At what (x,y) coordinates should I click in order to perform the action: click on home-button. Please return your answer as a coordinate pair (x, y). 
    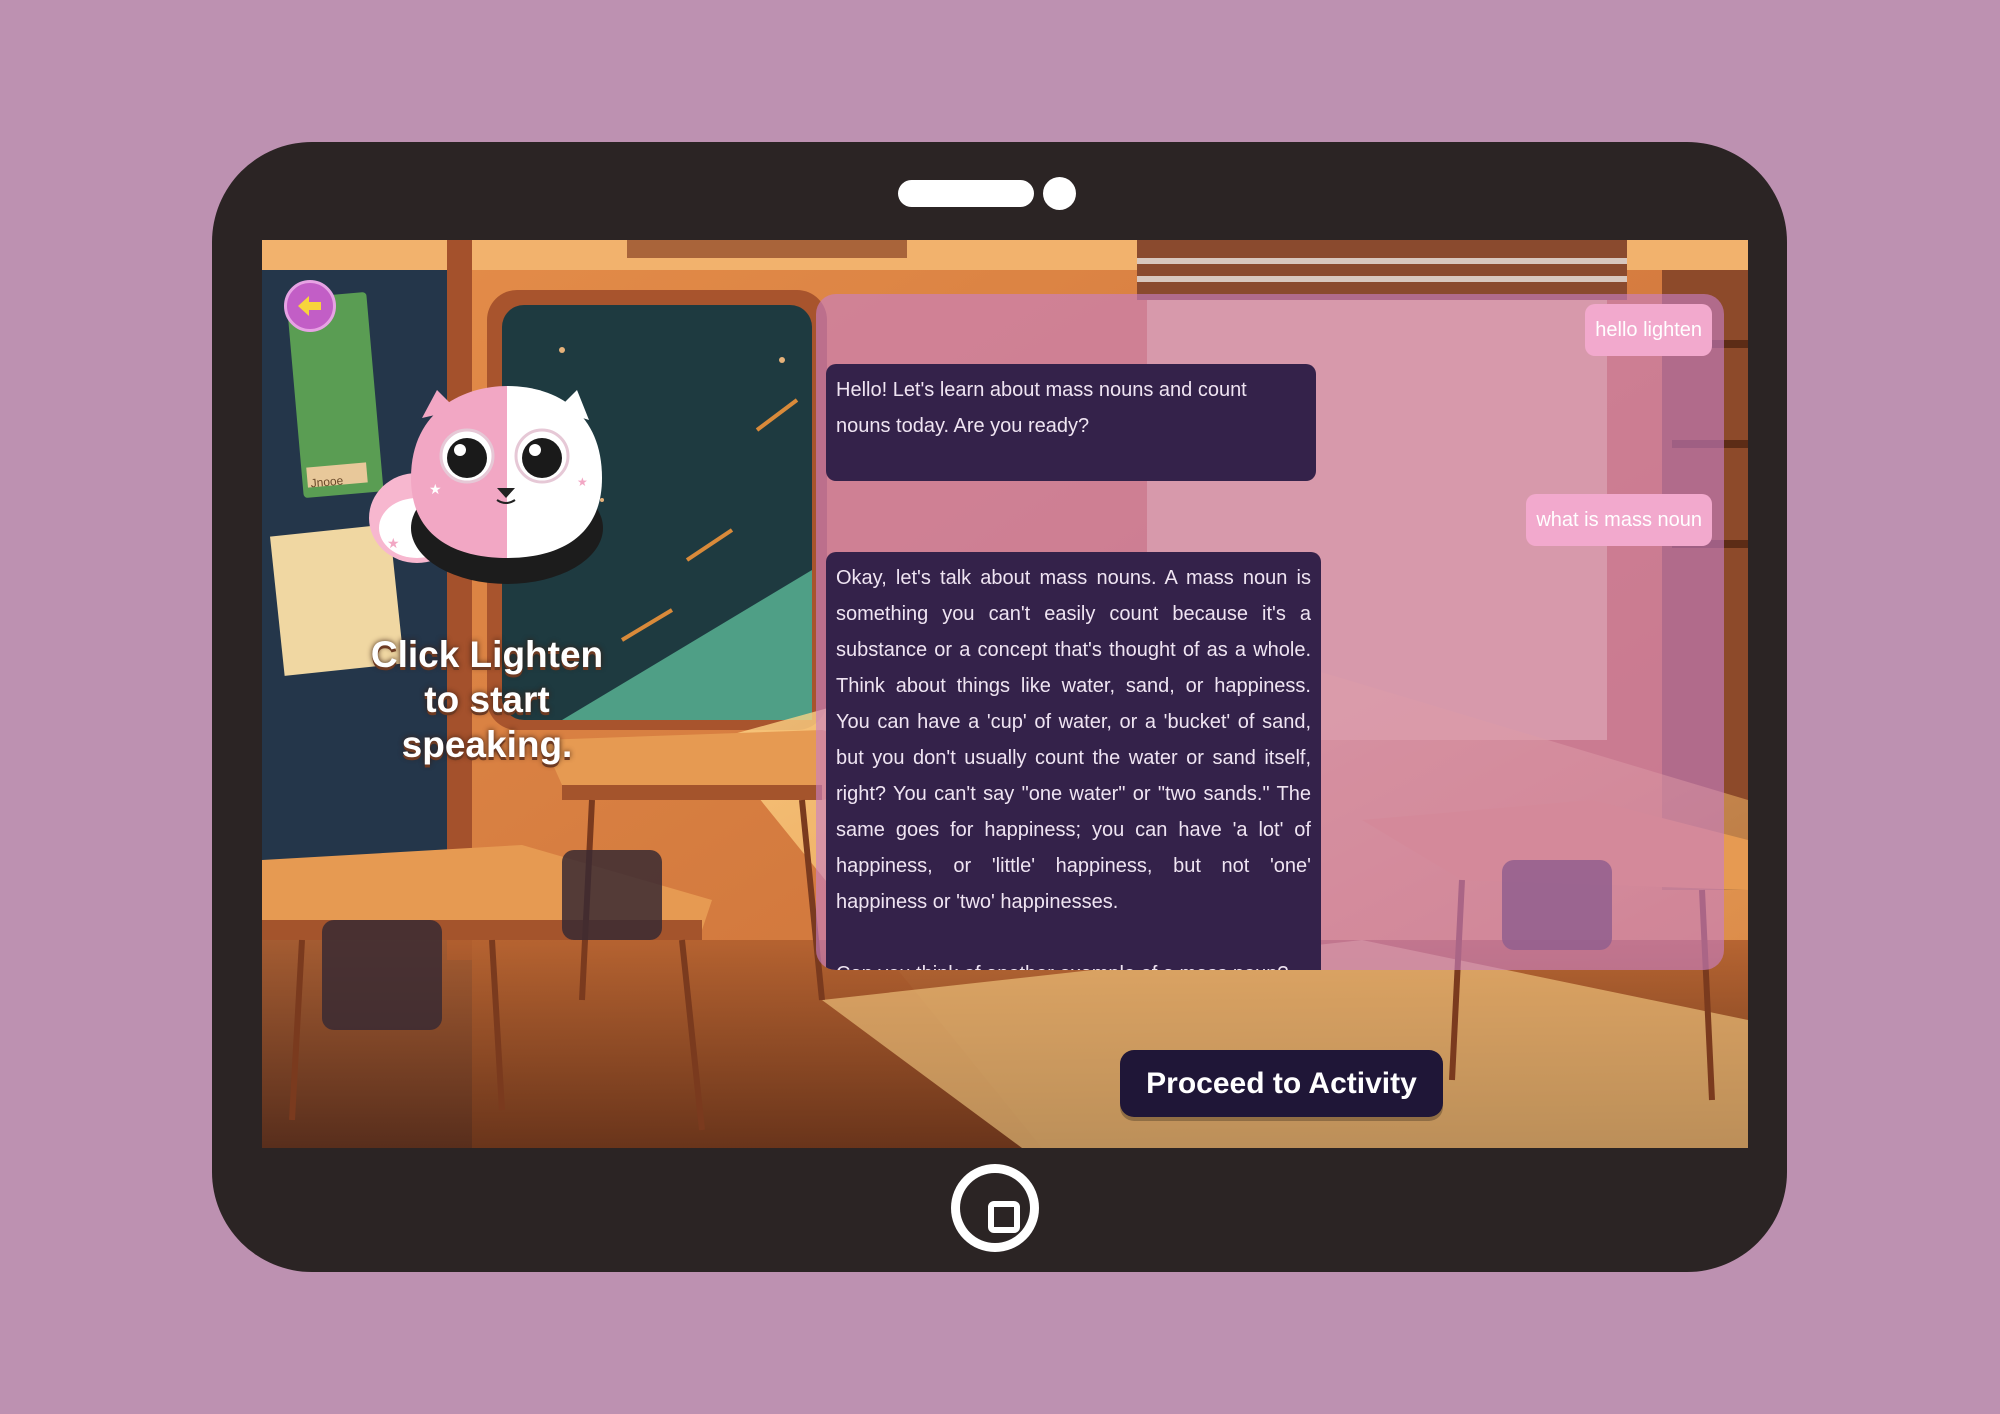
    Looking at the image, I should click on (995, 1208).